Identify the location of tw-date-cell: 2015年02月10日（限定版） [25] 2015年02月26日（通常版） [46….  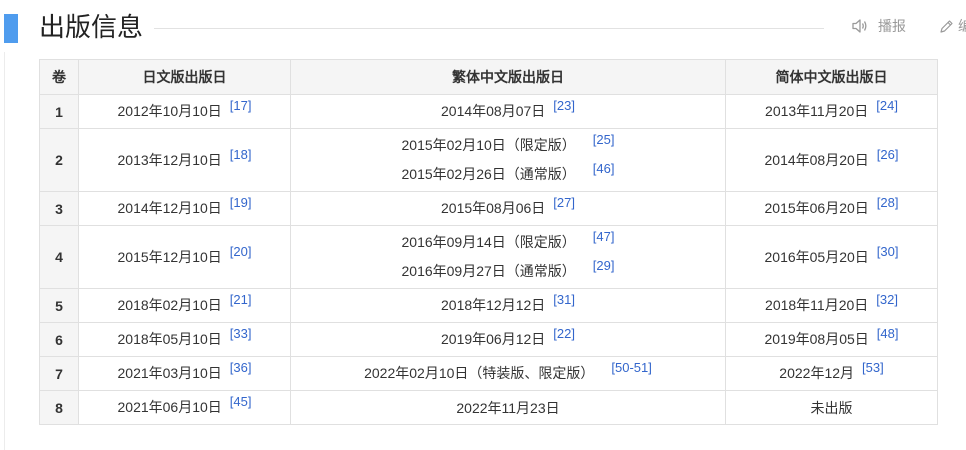
(508, 160).